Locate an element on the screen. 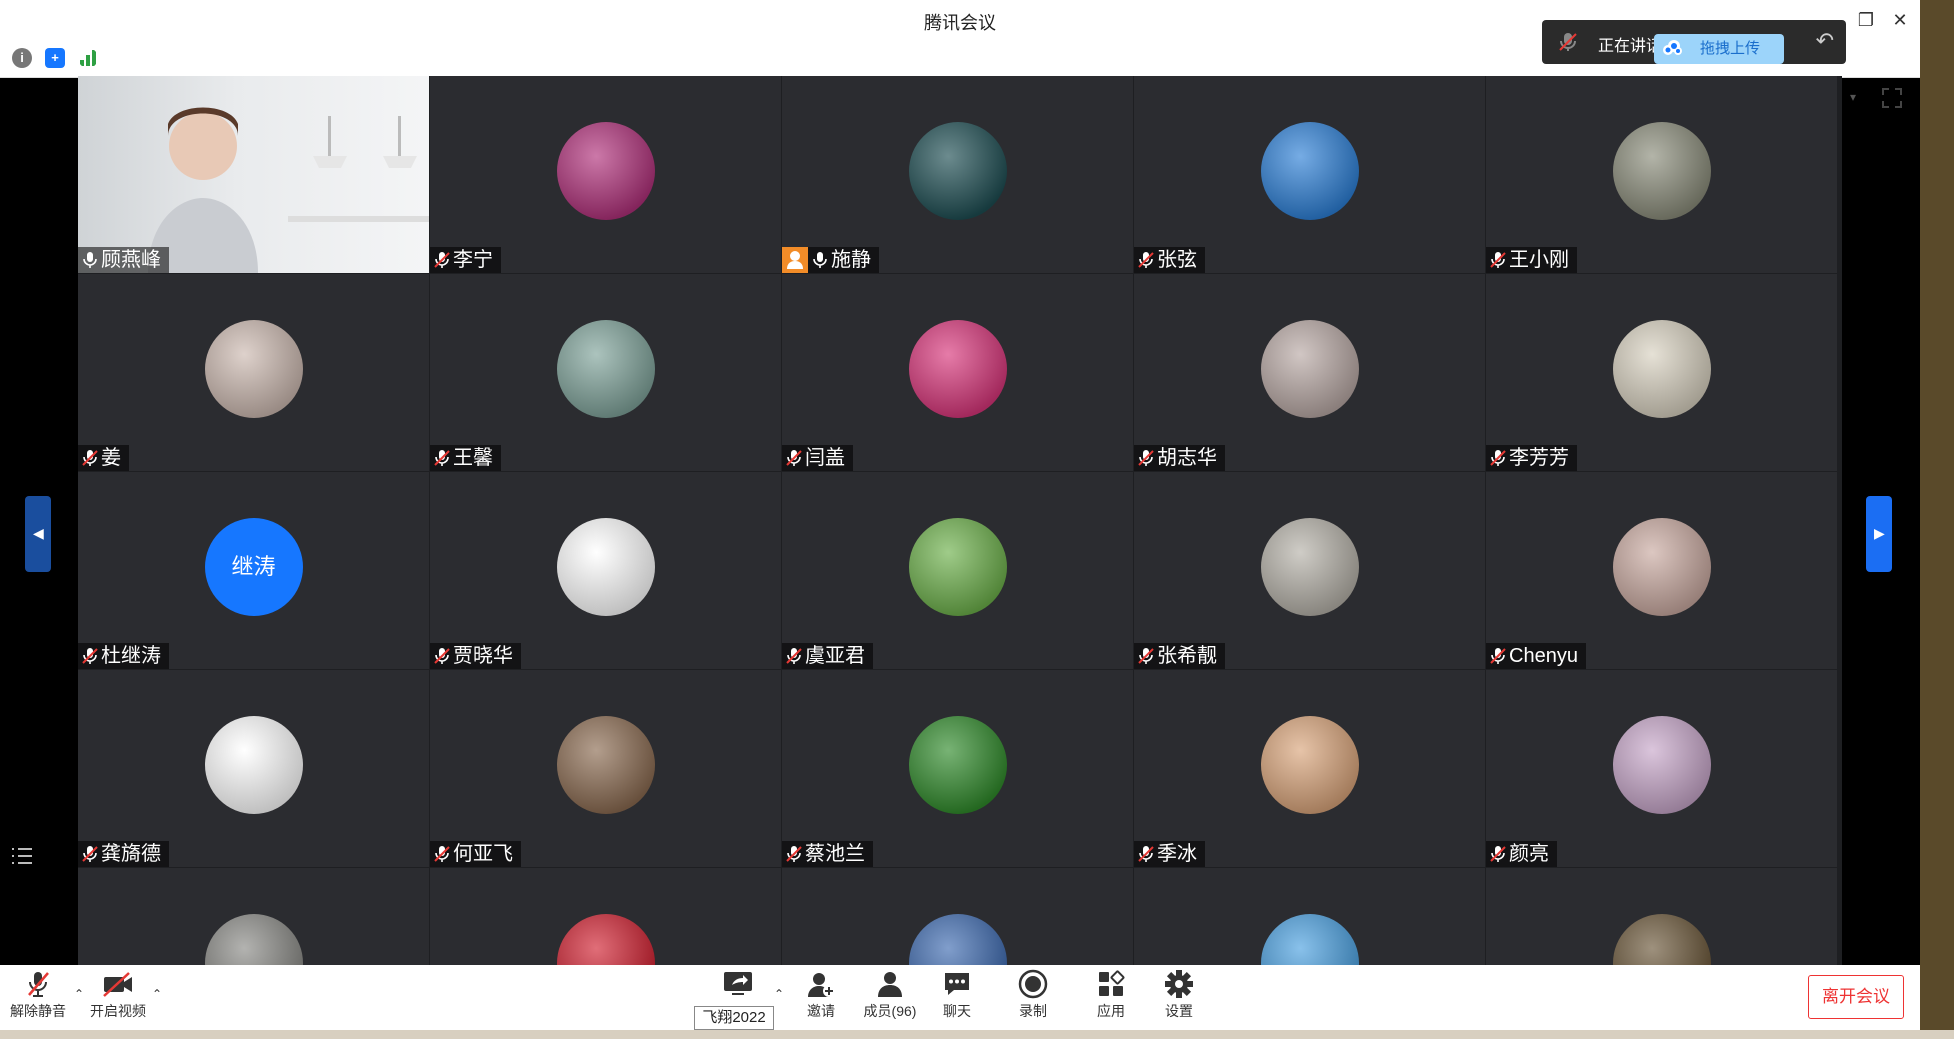  participant-tile: 李宁 is located at coordinates (605, 174).